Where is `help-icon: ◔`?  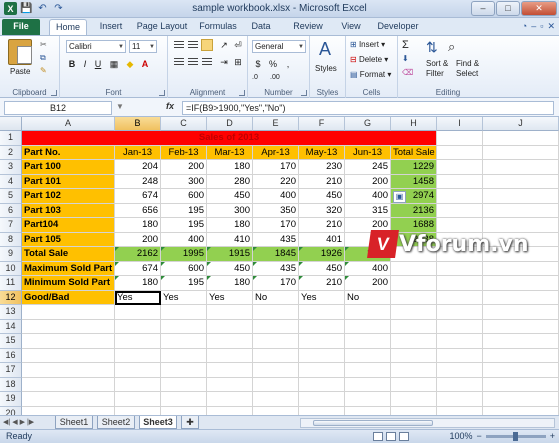 help-icon: ◔ is located at coordinates (524, 26).